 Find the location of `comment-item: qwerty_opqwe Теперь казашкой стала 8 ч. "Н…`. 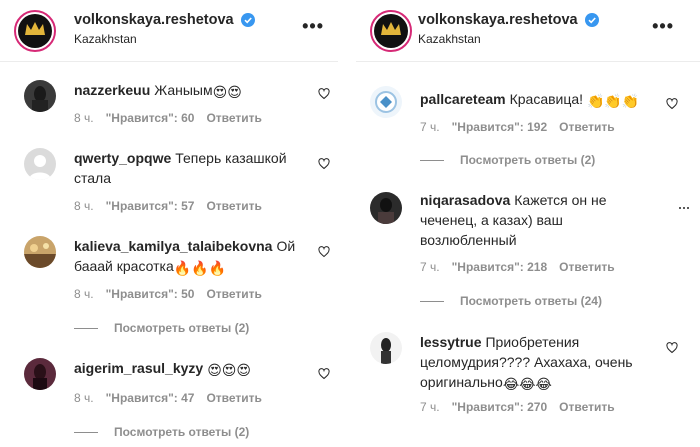

comment-item: qwerty_opqwe Теперь казашкой стала 8 ч. "Н… is located at coordinates (169, 188).